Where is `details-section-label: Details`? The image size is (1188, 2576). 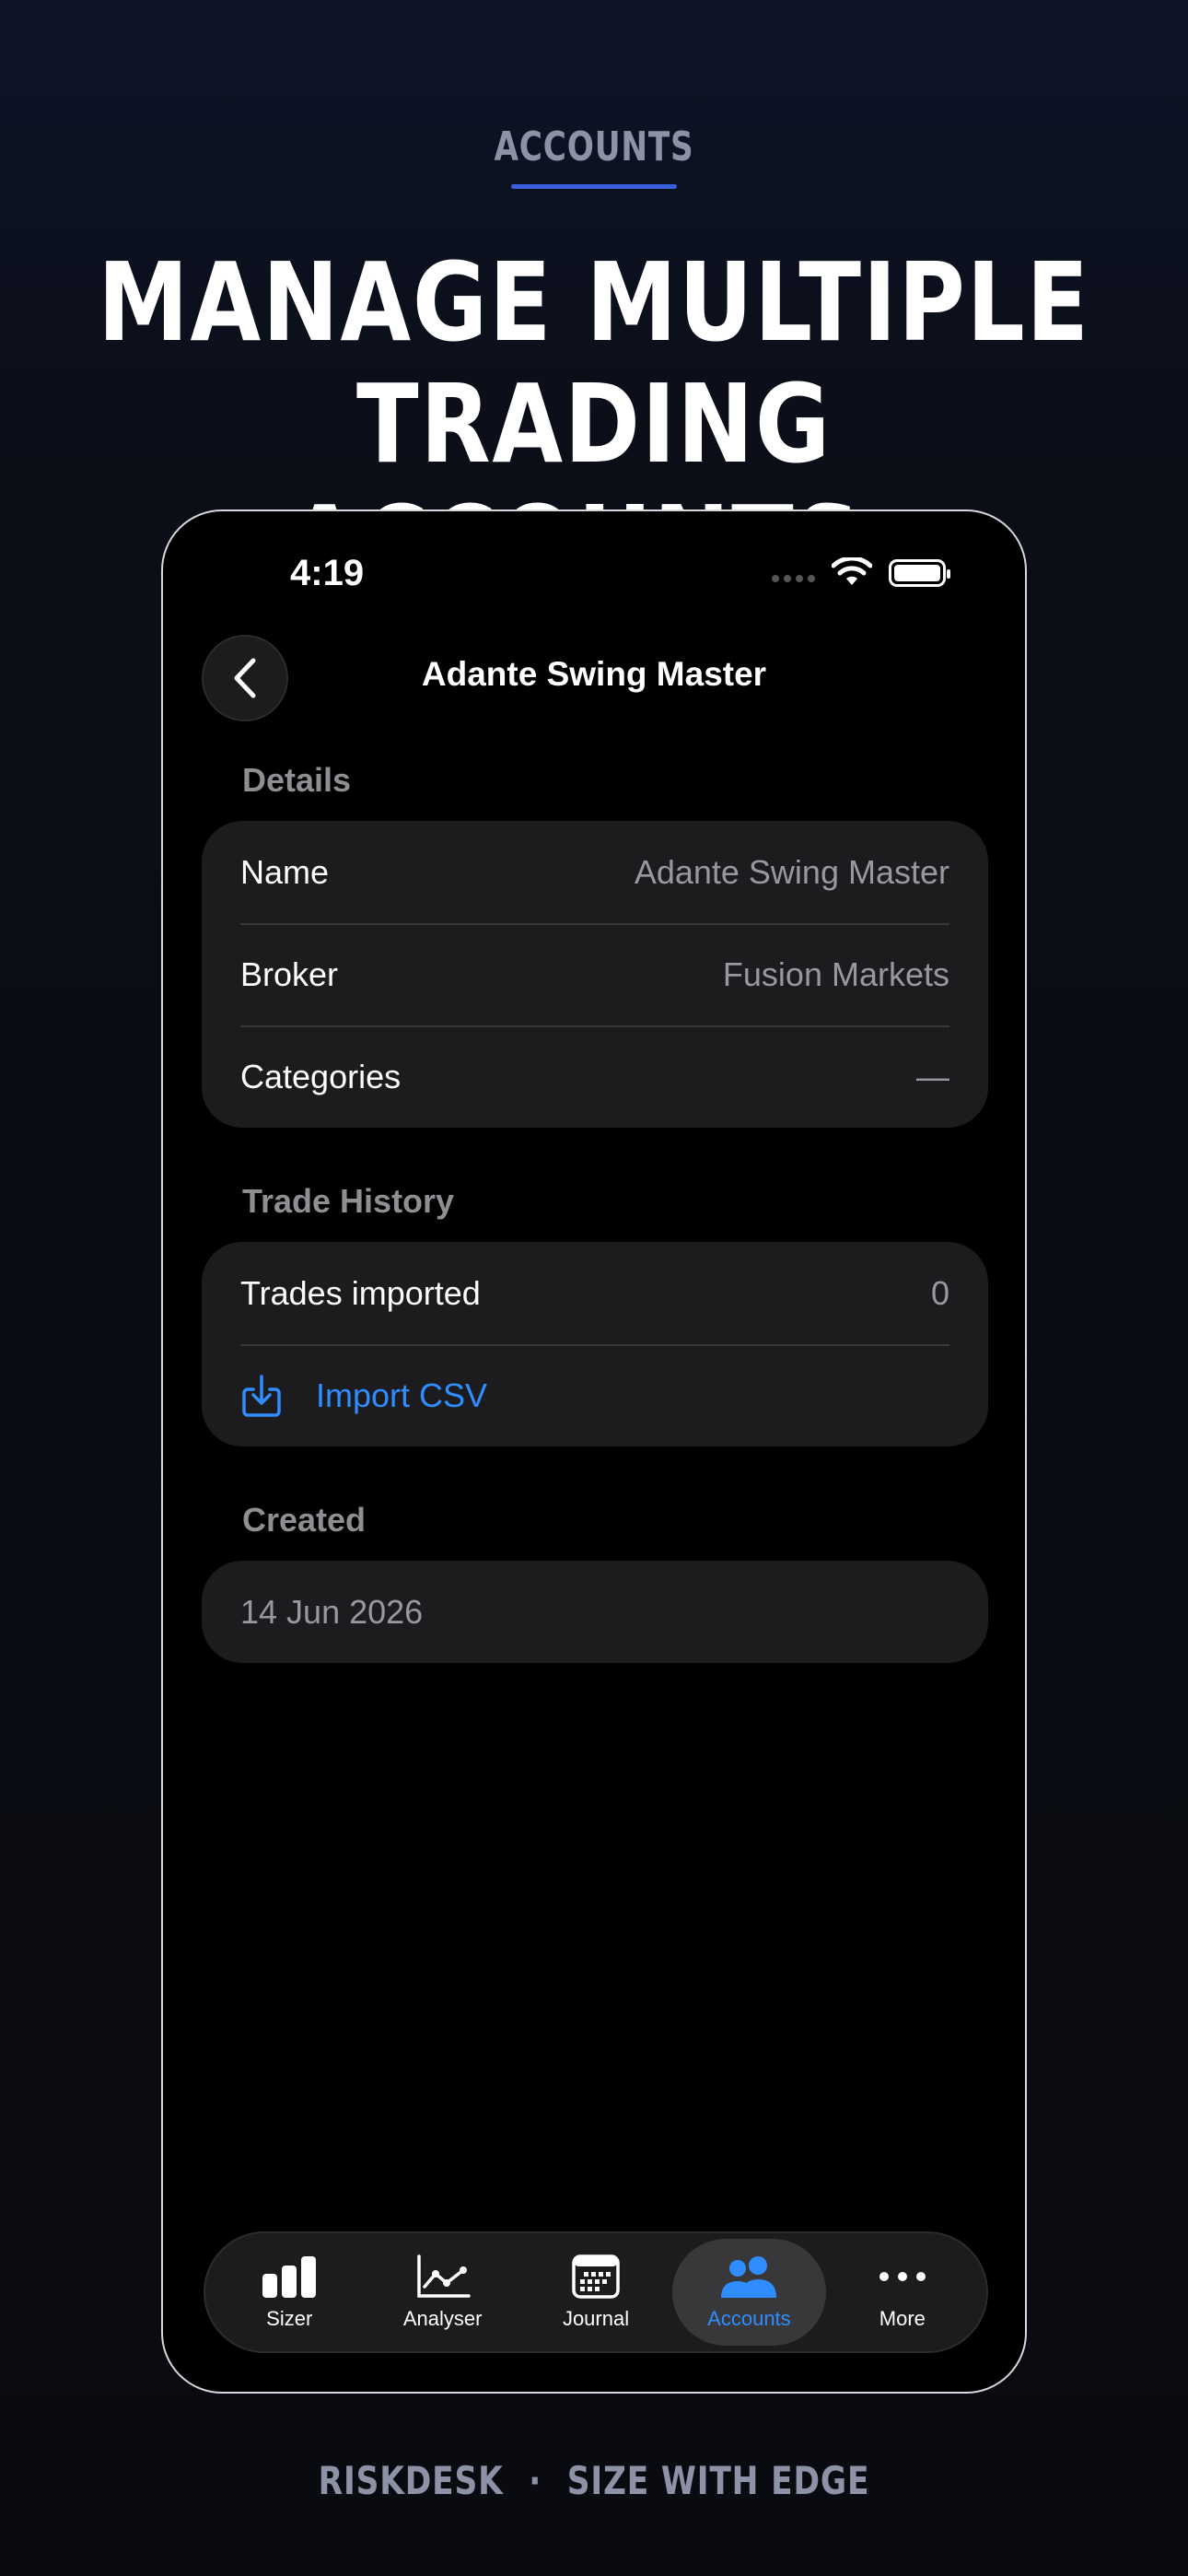 details-section-label: Details is located at coordinates (297, 780).